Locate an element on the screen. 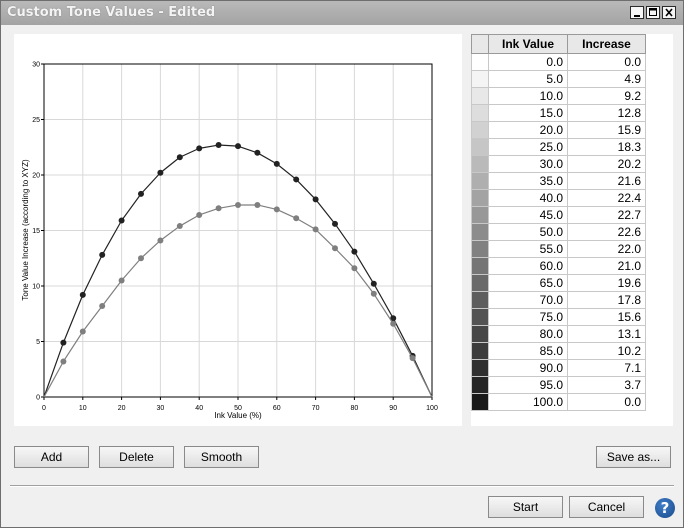  table-row: 15.0 12.8 is located at coordinates (558, 113).